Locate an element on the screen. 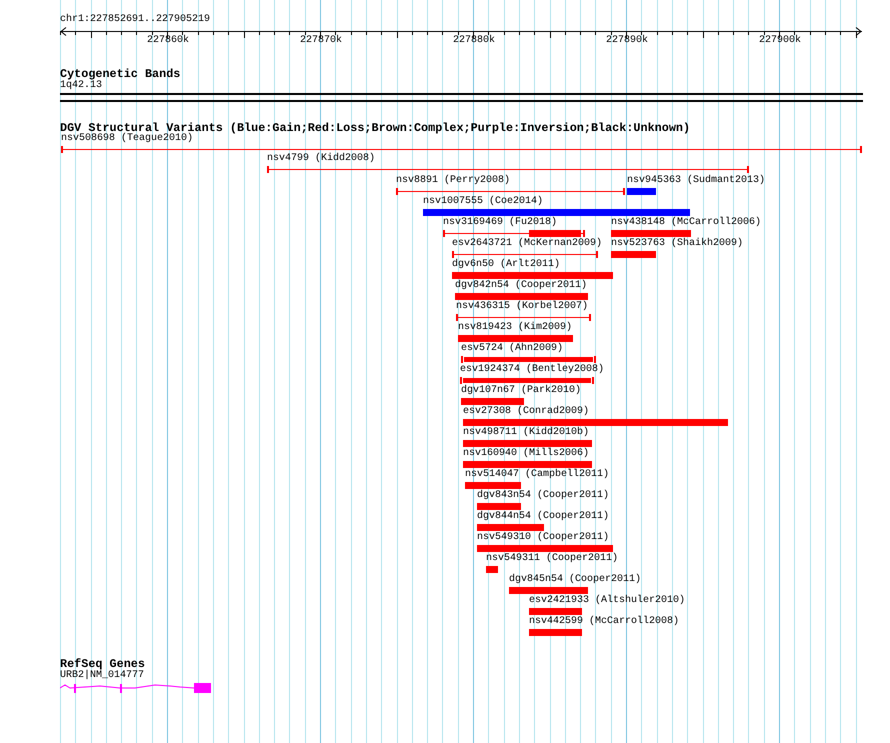 This screenshot has height=743, width=890. ruler-tick-label: 227870k is located at coordinates (321, 41).